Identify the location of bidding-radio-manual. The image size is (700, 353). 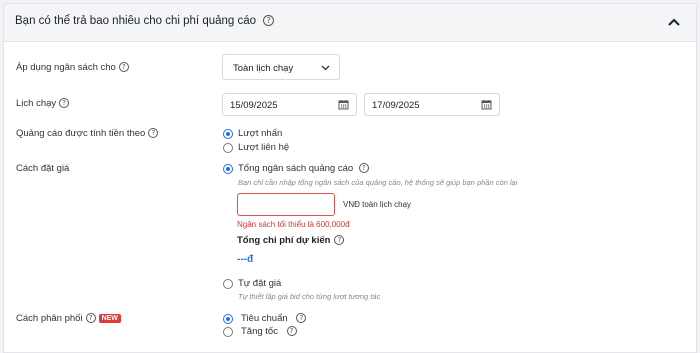
(228, 284).